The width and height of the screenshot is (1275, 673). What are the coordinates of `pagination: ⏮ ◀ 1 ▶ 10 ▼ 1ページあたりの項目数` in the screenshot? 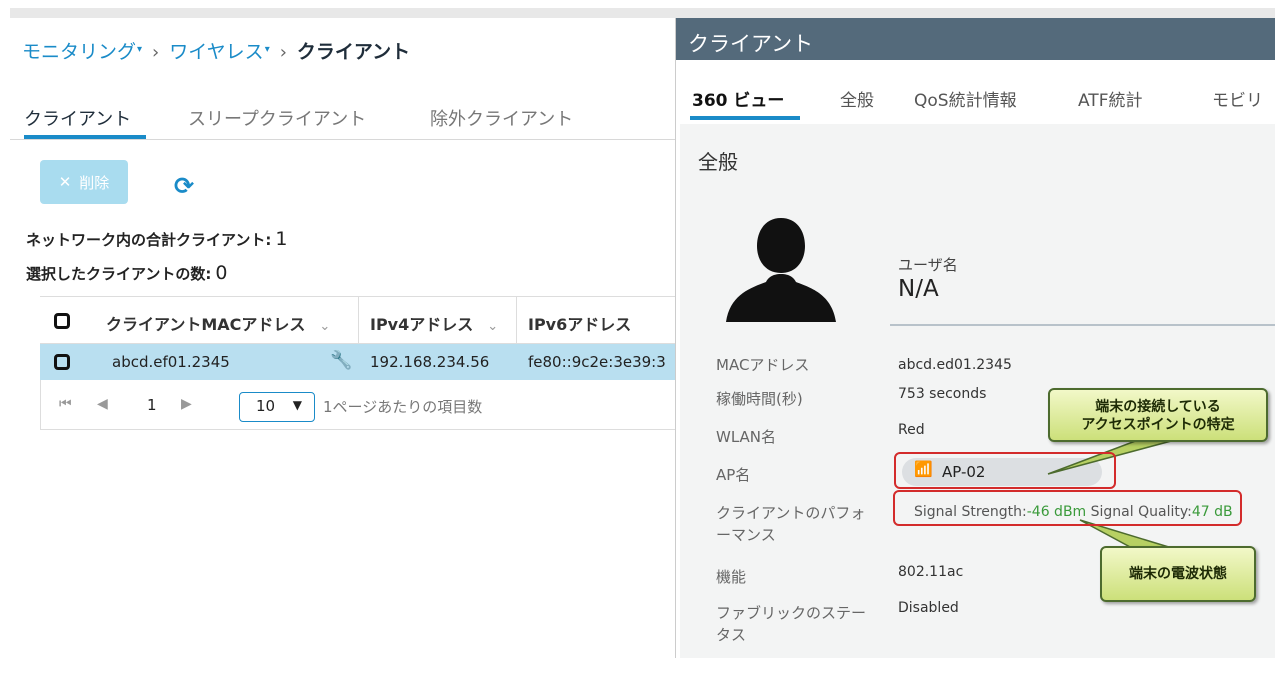 It's located at (360, 405).